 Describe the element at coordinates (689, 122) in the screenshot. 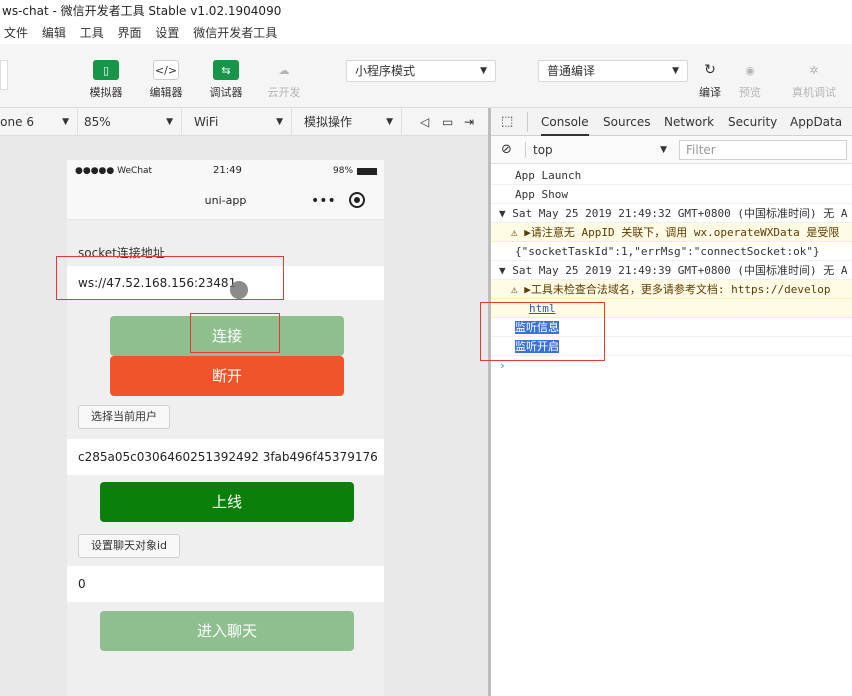

I see `tab-network: Network` at that location.